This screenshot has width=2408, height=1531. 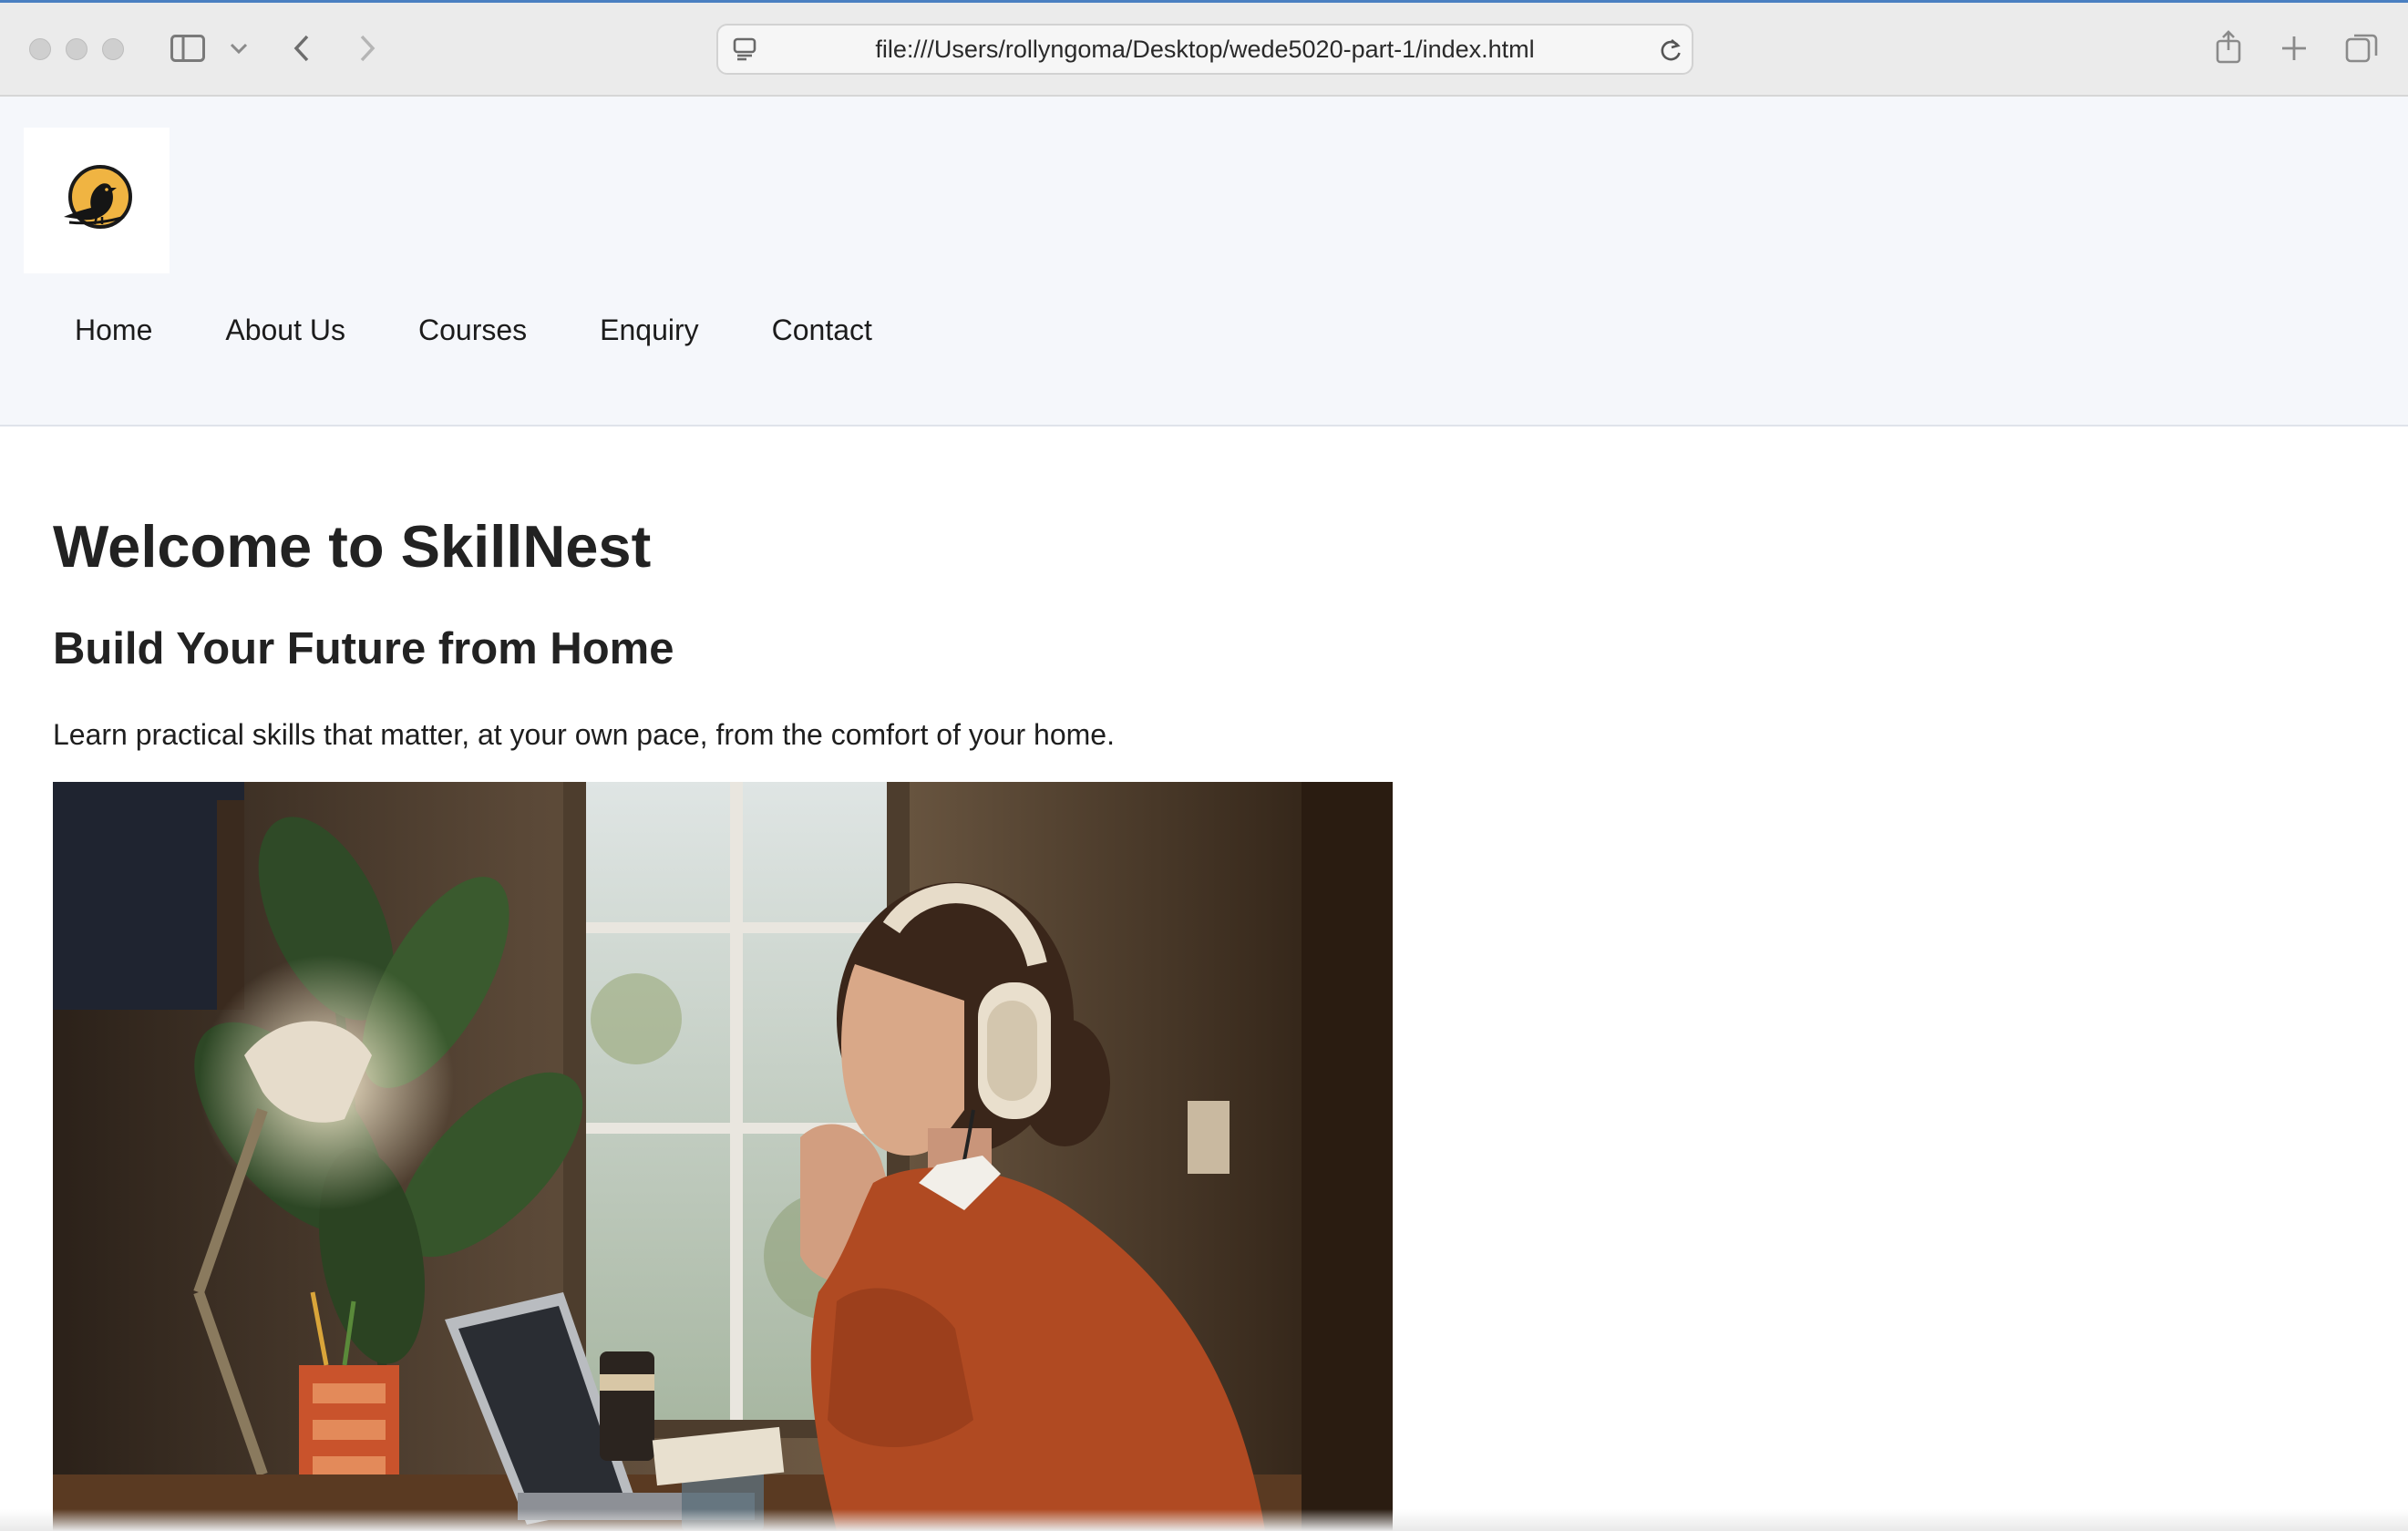 What do you see at coordinates (113, 49) in the screenshot?
I see `zoom-window-button` at bounding box center [113, 49].